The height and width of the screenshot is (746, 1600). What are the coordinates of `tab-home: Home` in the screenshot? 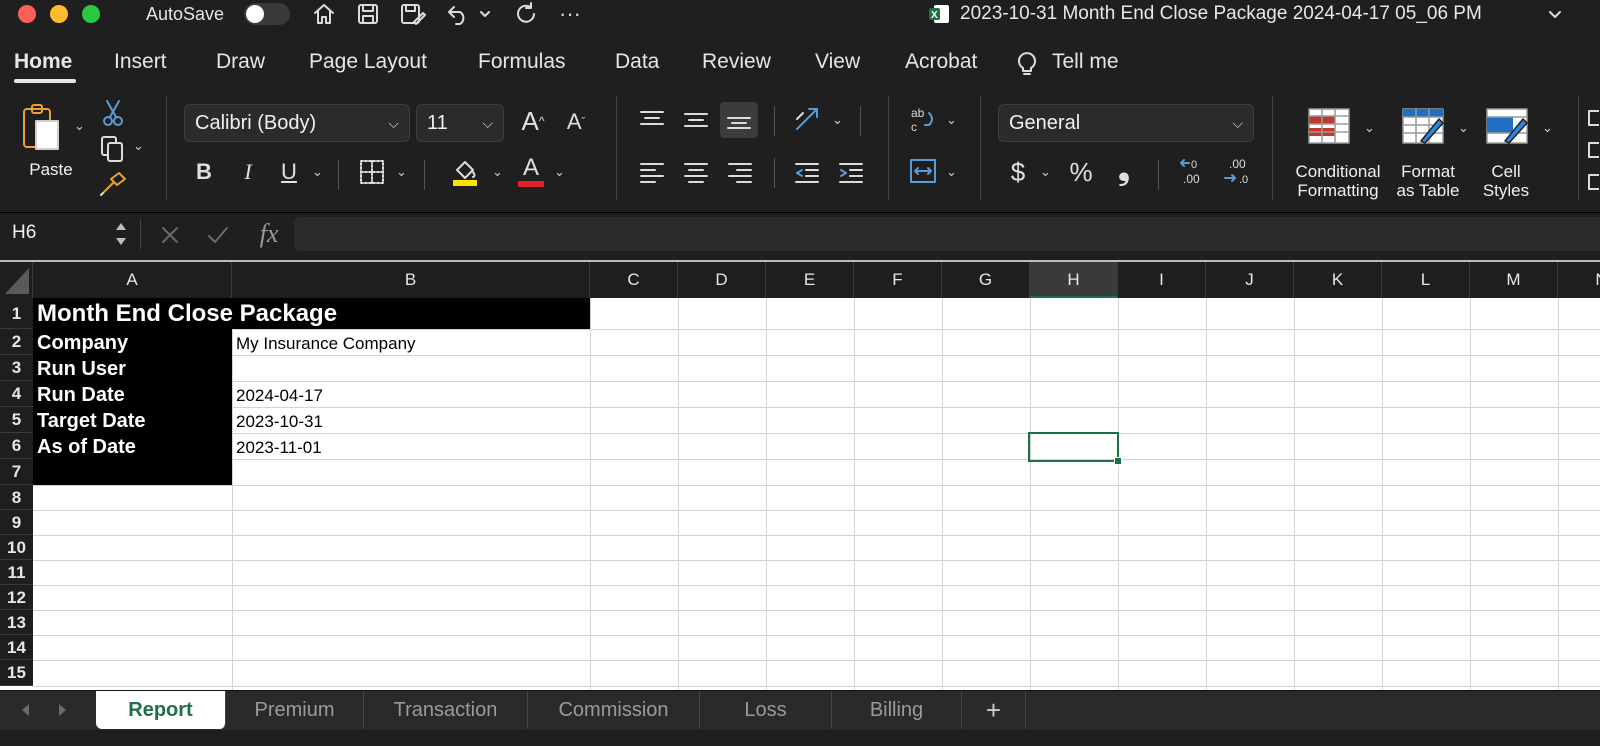 It's located at (43, 62).